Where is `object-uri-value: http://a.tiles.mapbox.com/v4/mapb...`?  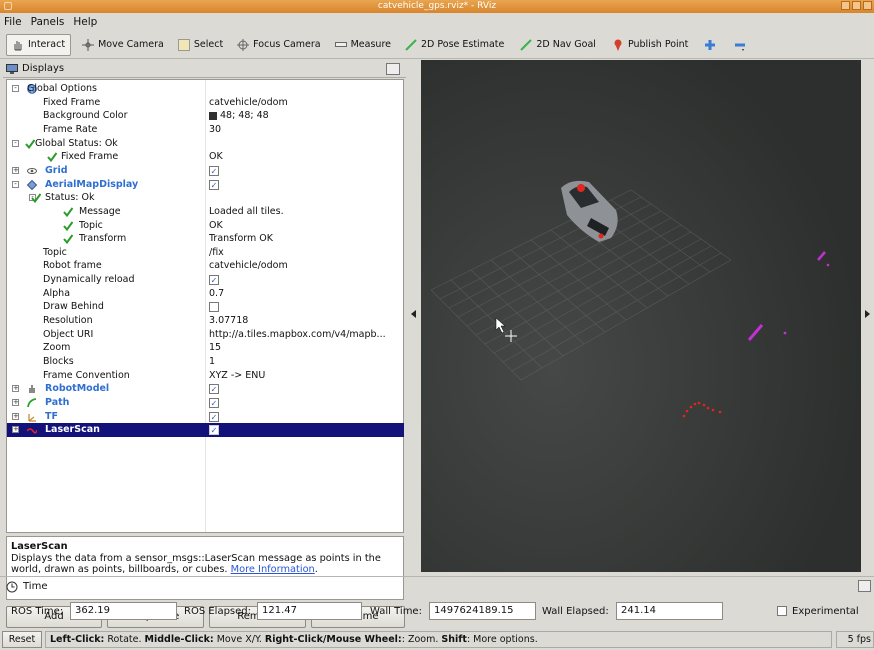
object-uri-value: http://a.tiles.mapbox.com/v4/mapb... is located at coordinates (297, 335).